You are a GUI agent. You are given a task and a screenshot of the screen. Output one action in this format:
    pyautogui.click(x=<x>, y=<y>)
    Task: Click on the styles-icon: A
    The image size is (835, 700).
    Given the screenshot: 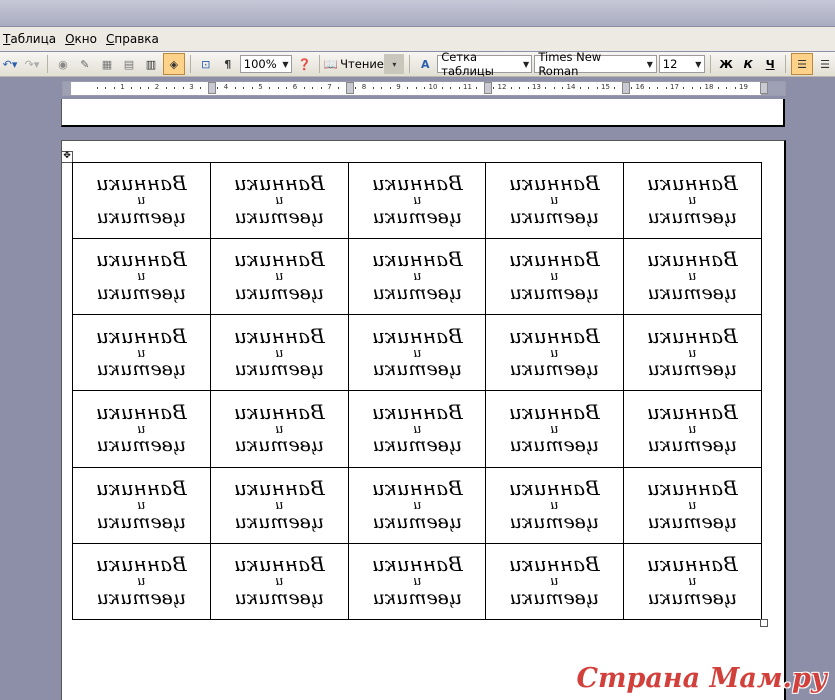 What is the action you would take?
    pyautogui.click(x=425, y=64)
    